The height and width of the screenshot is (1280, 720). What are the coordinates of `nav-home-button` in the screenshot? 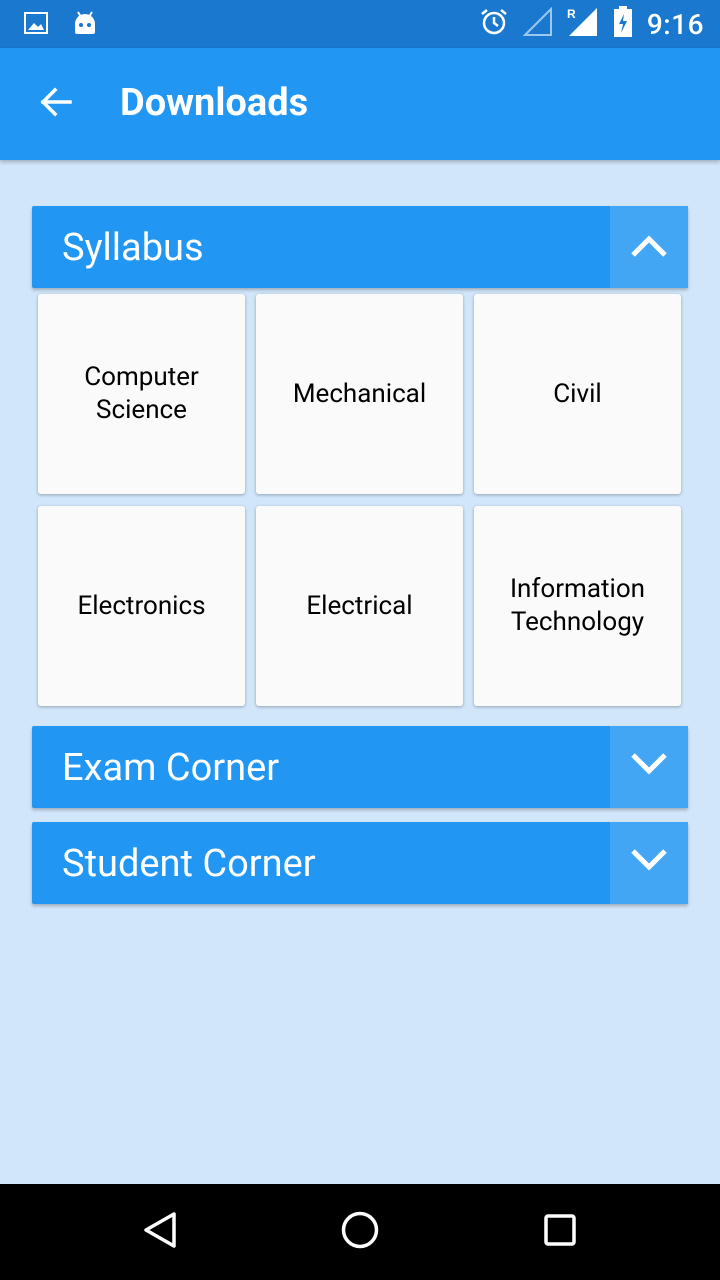 It's located at (360, 1232).